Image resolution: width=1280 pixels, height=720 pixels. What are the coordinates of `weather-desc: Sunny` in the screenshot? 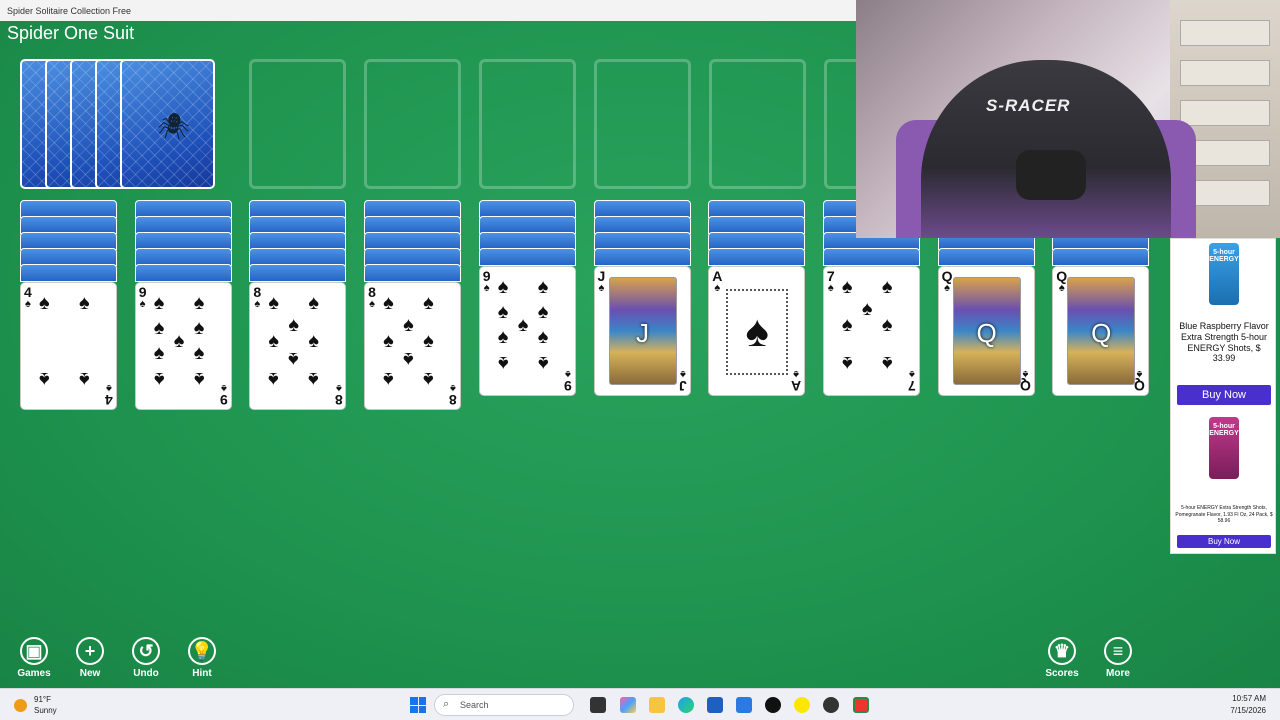 It's located at (45, 710).